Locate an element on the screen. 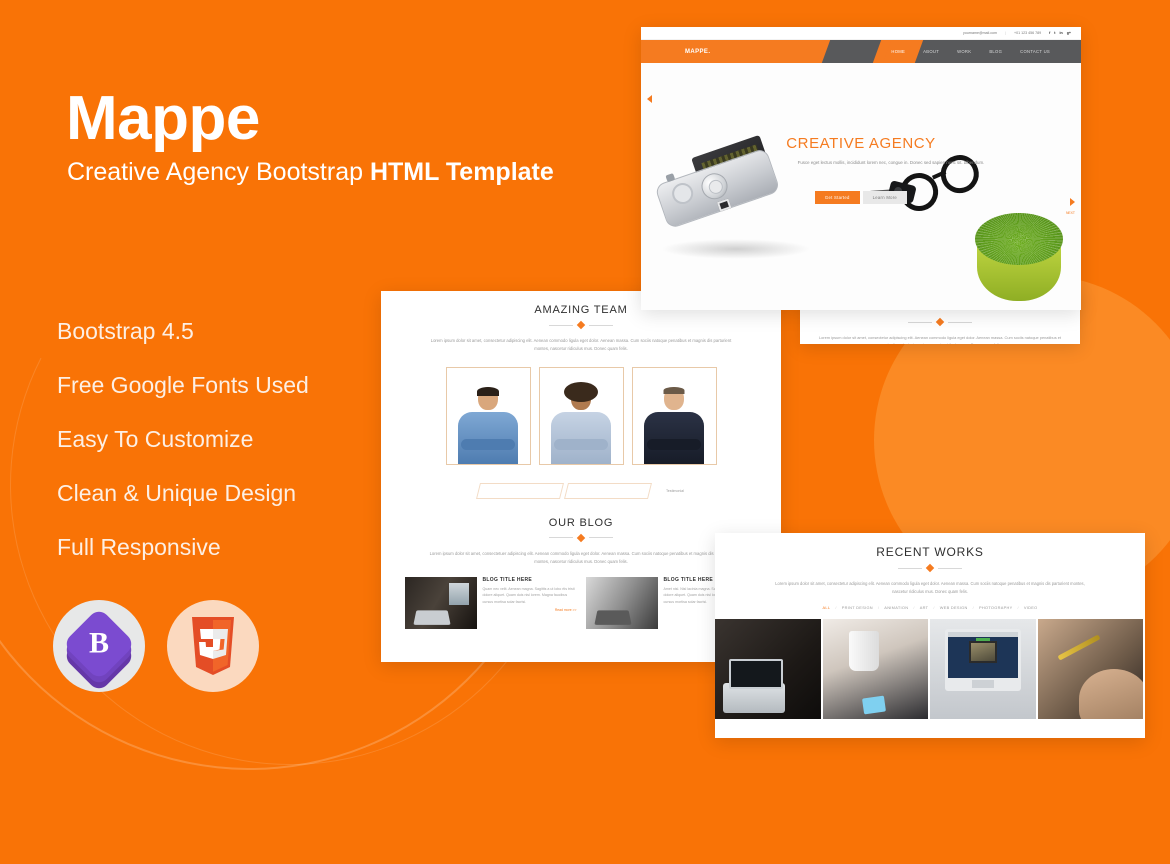 This screenshot has width=1170, height=864. filter-photography: PHOTOGRAPHY is located at coordinates (996, 607).